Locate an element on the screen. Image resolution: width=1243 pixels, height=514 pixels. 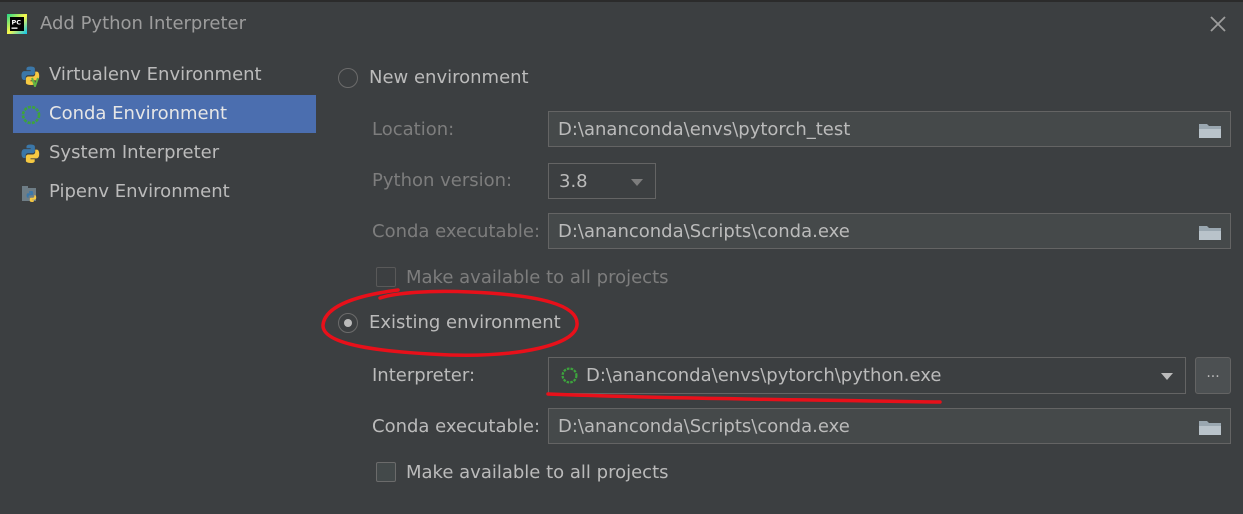
make-available-label: Make available to all projects is located at coordinates (537, 277).